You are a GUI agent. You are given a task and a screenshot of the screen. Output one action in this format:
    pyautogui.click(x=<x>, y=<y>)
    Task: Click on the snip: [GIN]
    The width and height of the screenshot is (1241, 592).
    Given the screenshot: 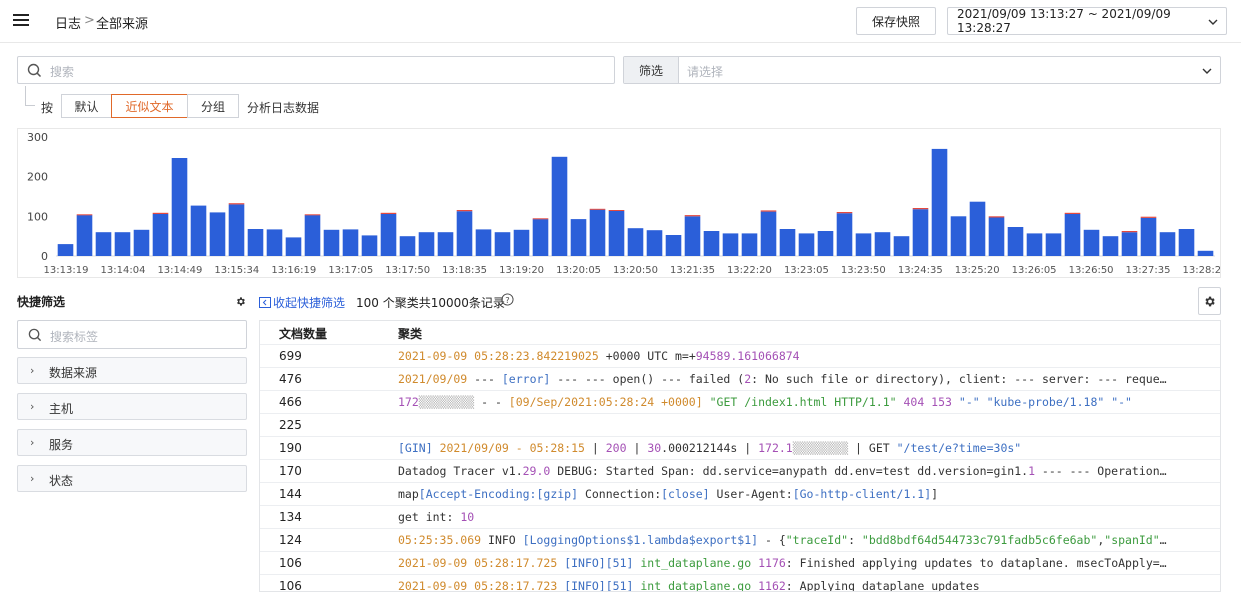 What is the action you would take?
    pyautogui.click(x=415, y=448)
    